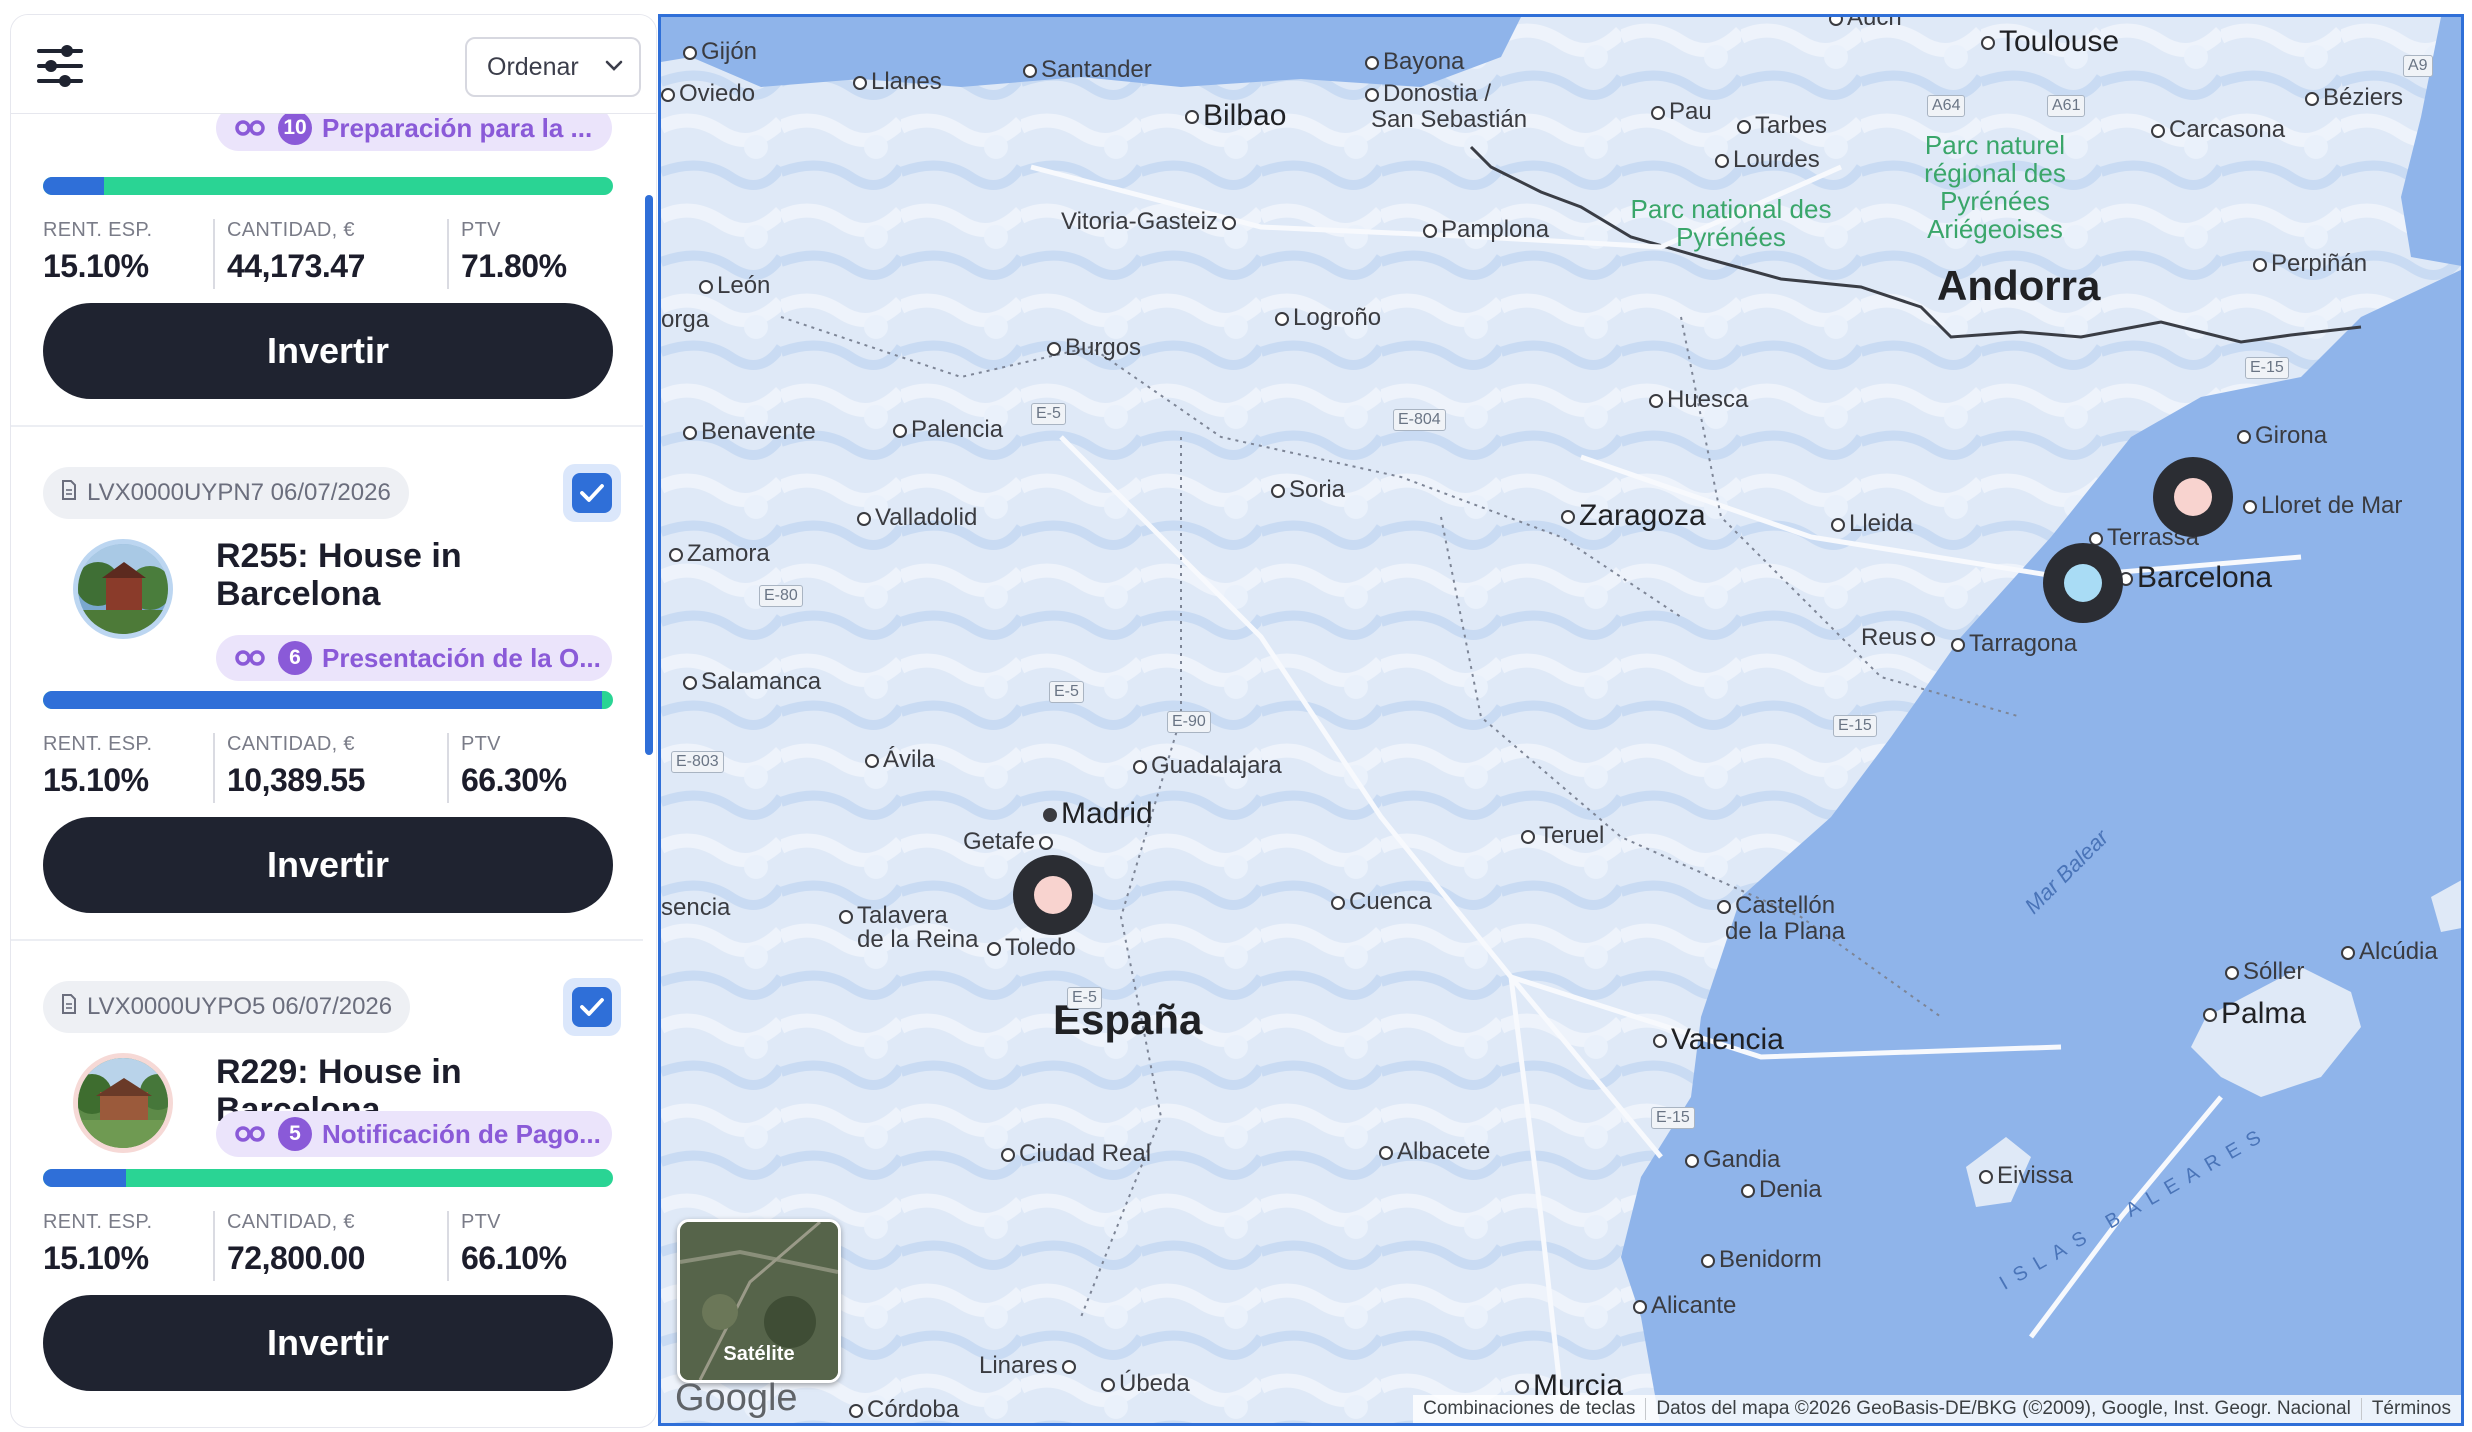  What do you see at coordinates (917, 518) in the screenshot?
I see `city-label: Valladolid` at bounding box center [917, 518].